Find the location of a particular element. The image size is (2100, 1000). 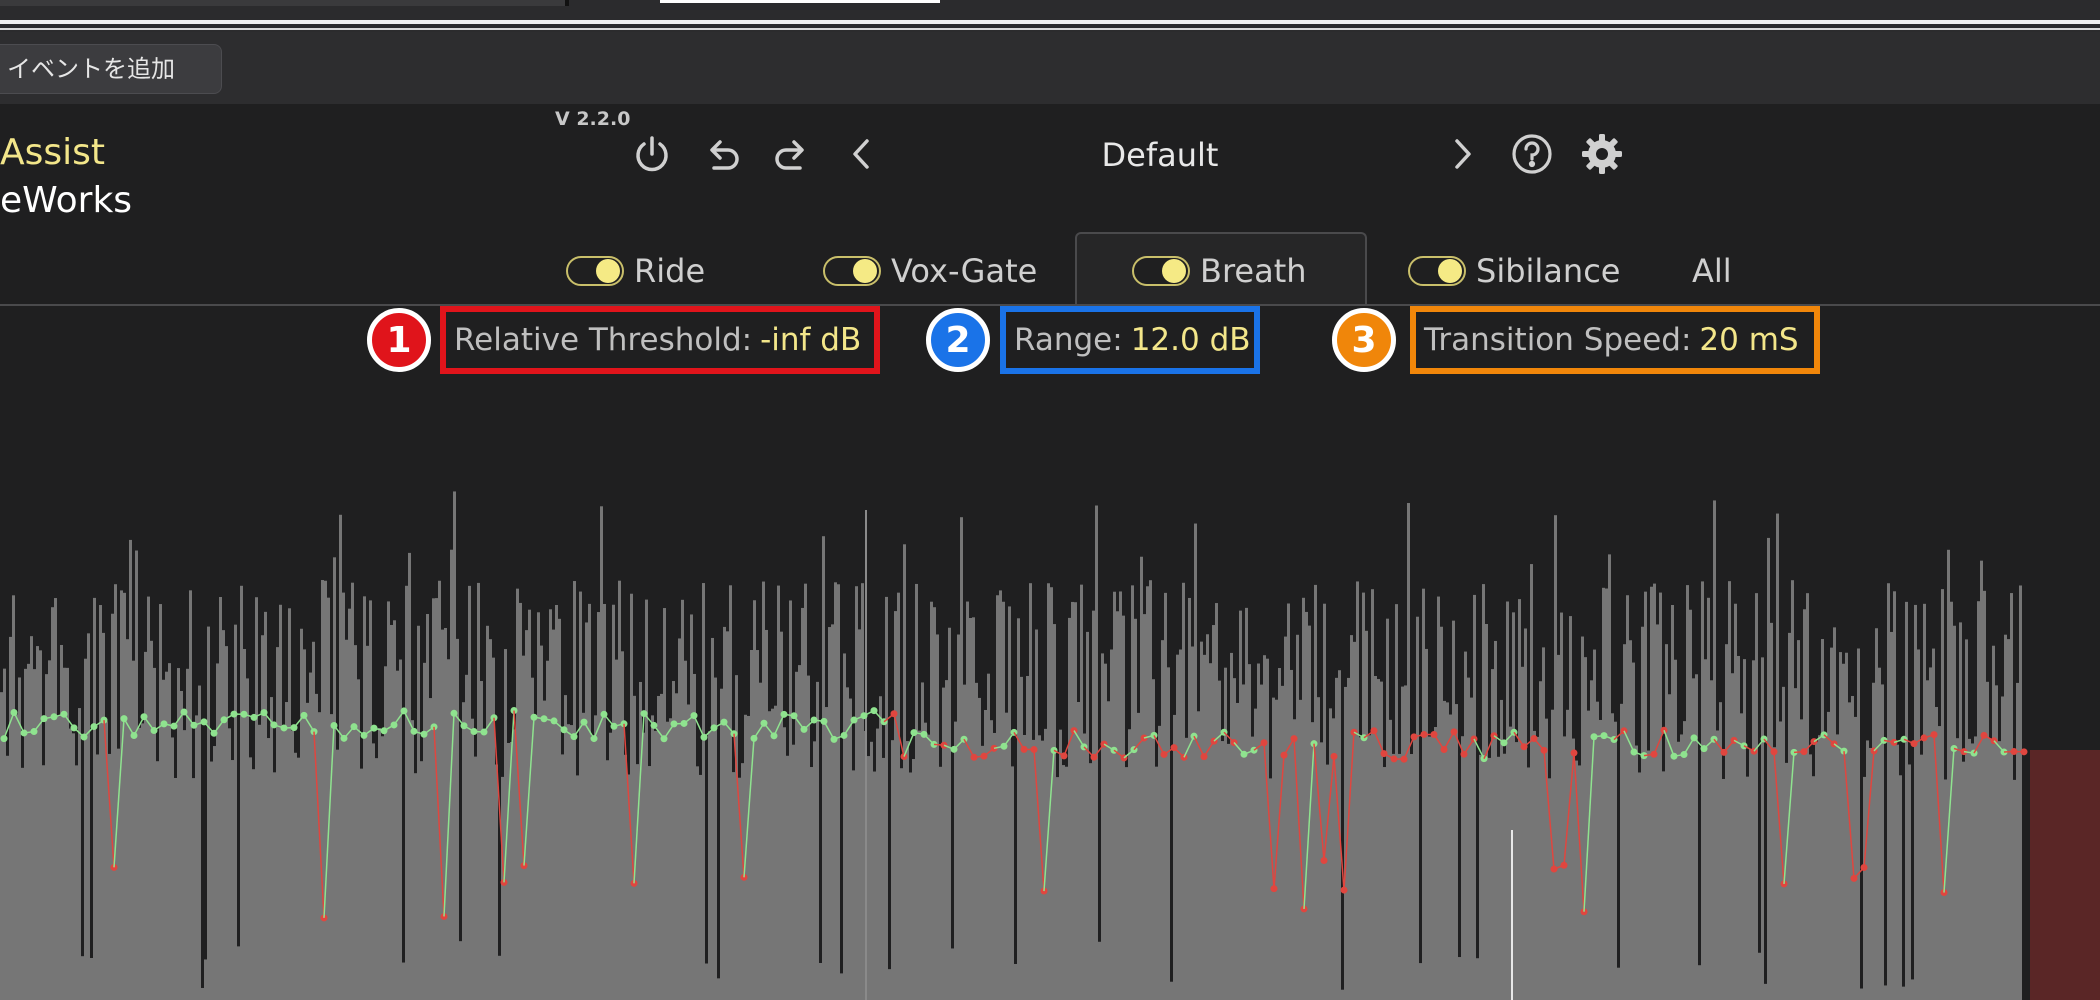

ride-toggle is located at coordinates (595, 271).